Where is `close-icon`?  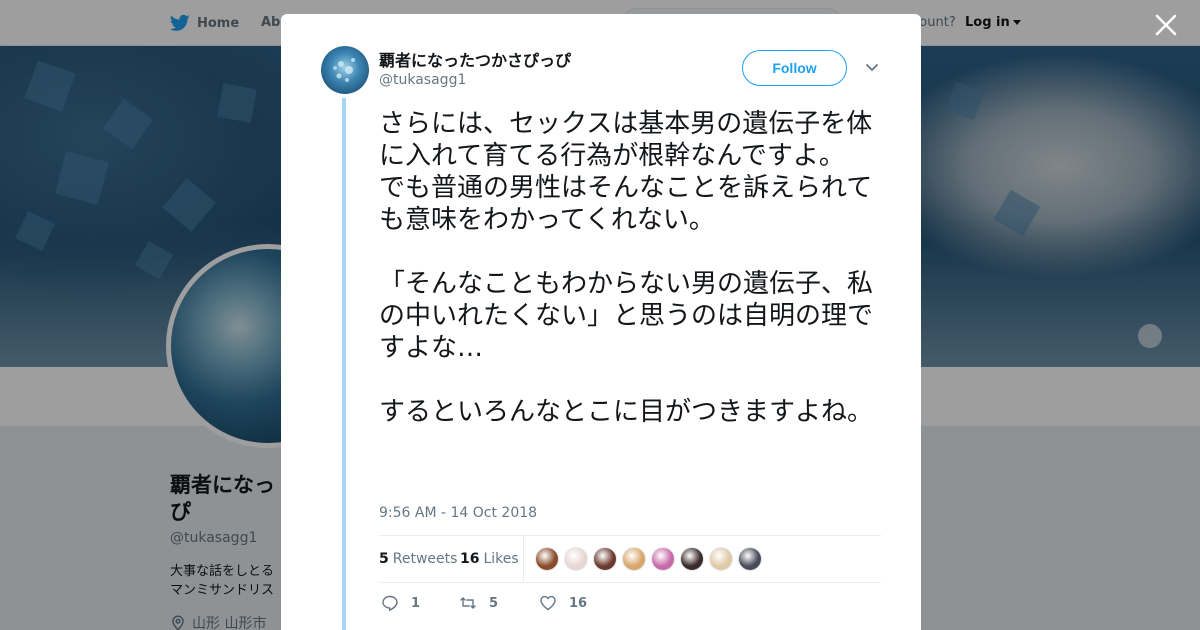 close-icon is located at coordinates (1166, 25).